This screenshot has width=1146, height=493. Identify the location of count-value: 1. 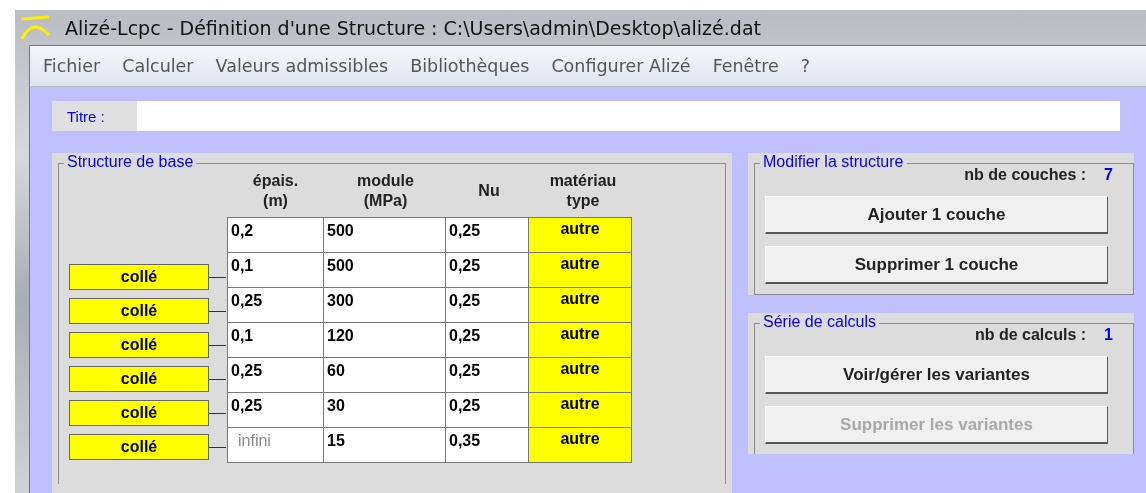
(1108, 335).